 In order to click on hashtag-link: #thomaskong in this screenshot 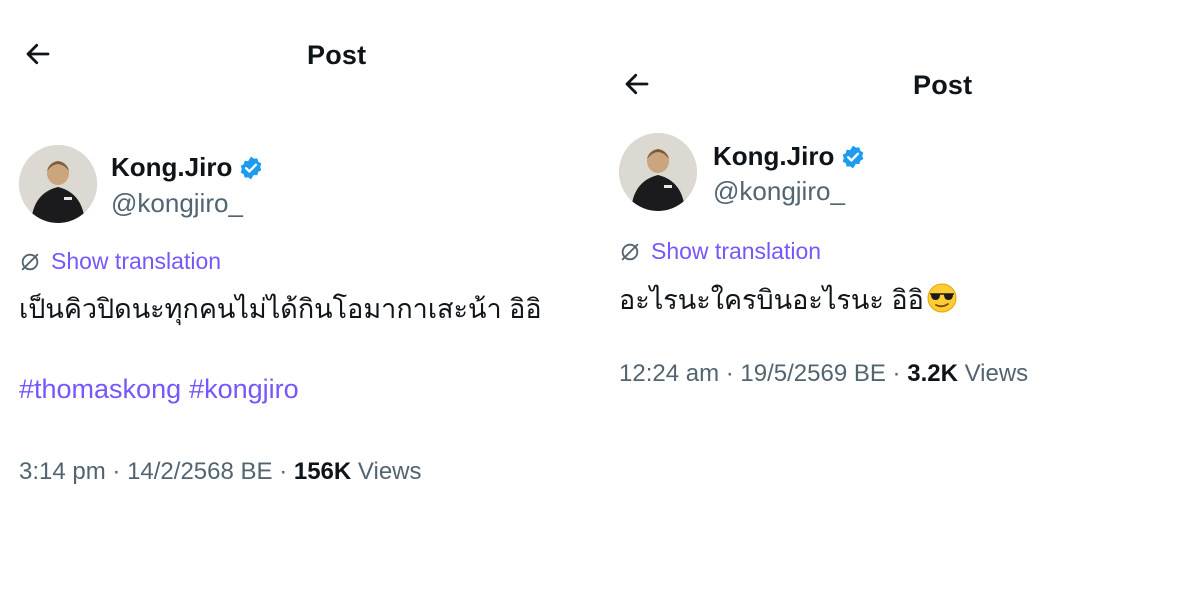, I will do `click(100, 389)`.